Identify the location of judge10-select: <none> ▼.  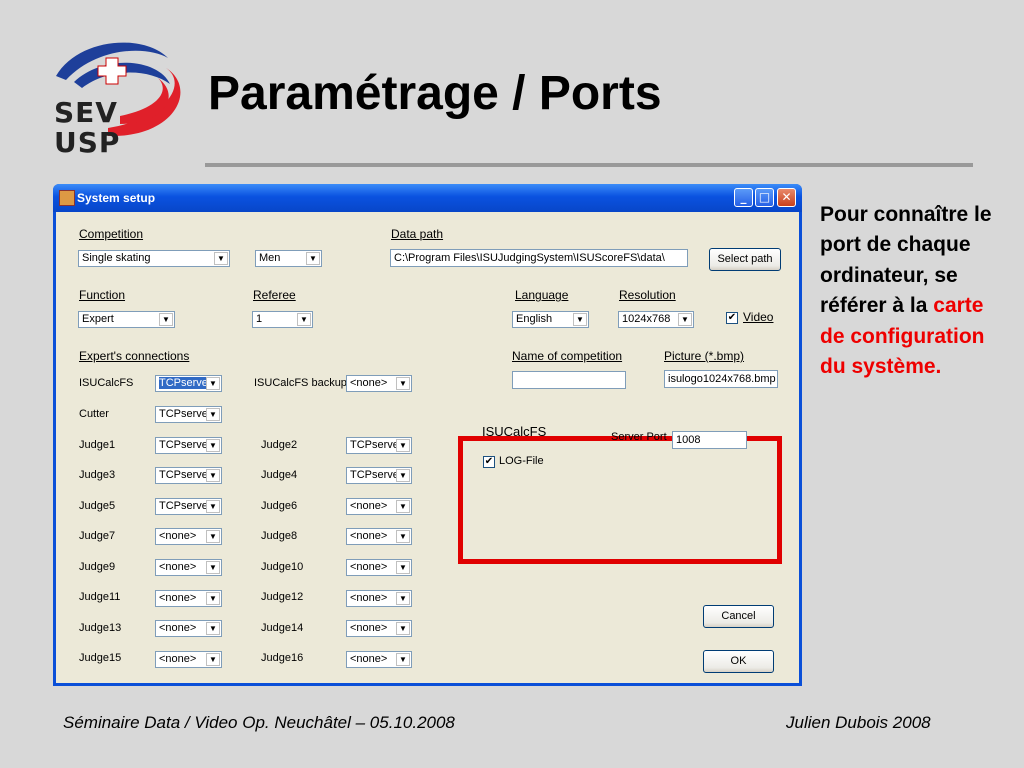
(379, 567).